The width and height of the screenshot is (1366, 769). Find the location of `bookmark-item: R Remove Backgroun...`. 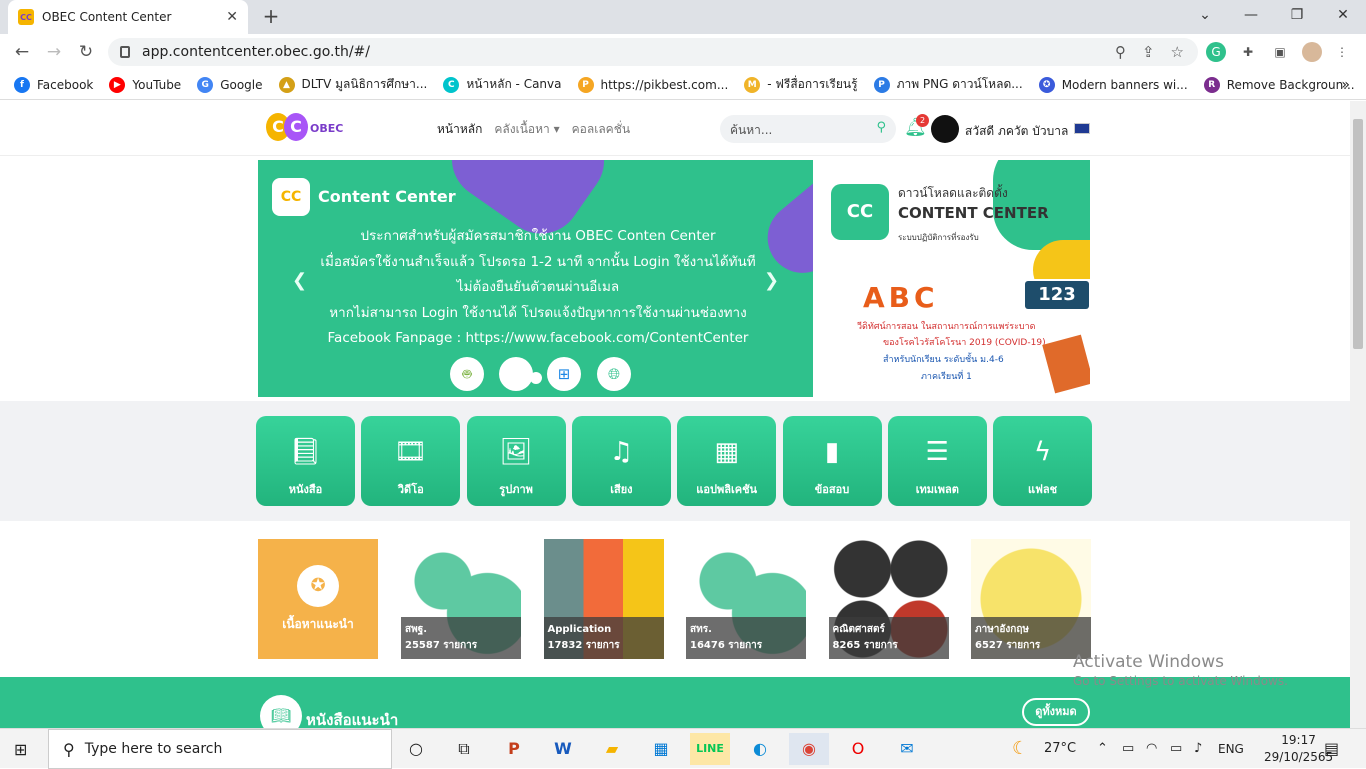

bookmark-item: R Remove Backgroun... is located at coordinates (1279, 84).